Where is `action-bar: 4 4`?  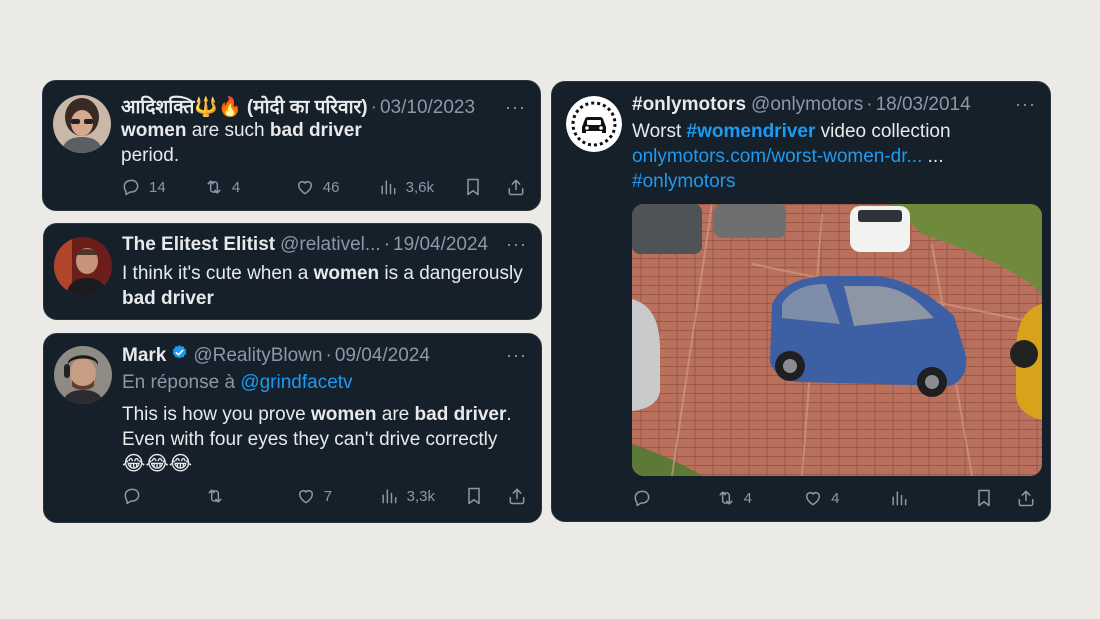 action-bar: 4 4 is located at coordinates (834, 498).